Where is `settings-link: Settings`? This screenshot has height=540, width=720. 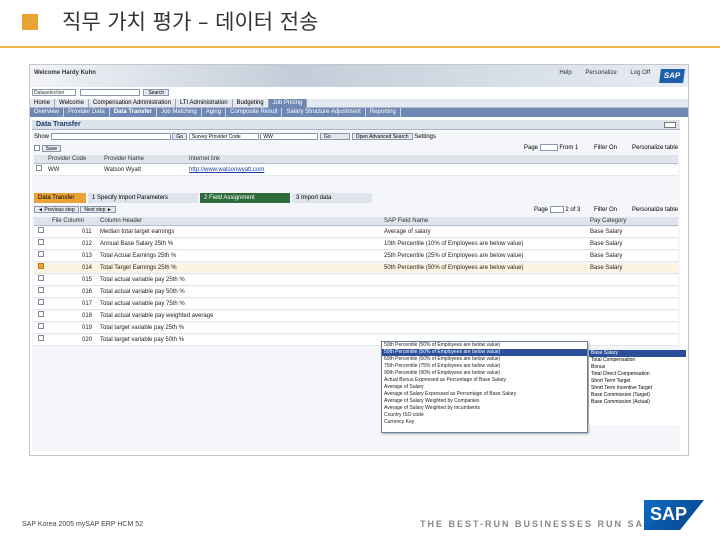 settings-link: Settings is located at coordinates (425, 137).